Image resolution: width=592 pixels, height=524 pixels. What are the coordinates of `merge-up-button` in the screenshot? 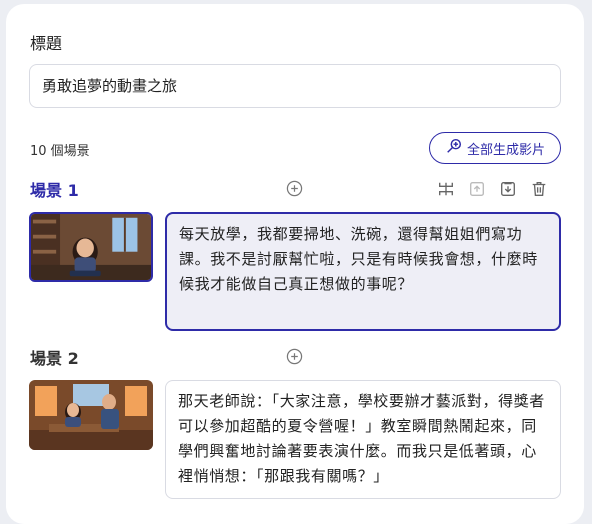 It's located at (477, 189).